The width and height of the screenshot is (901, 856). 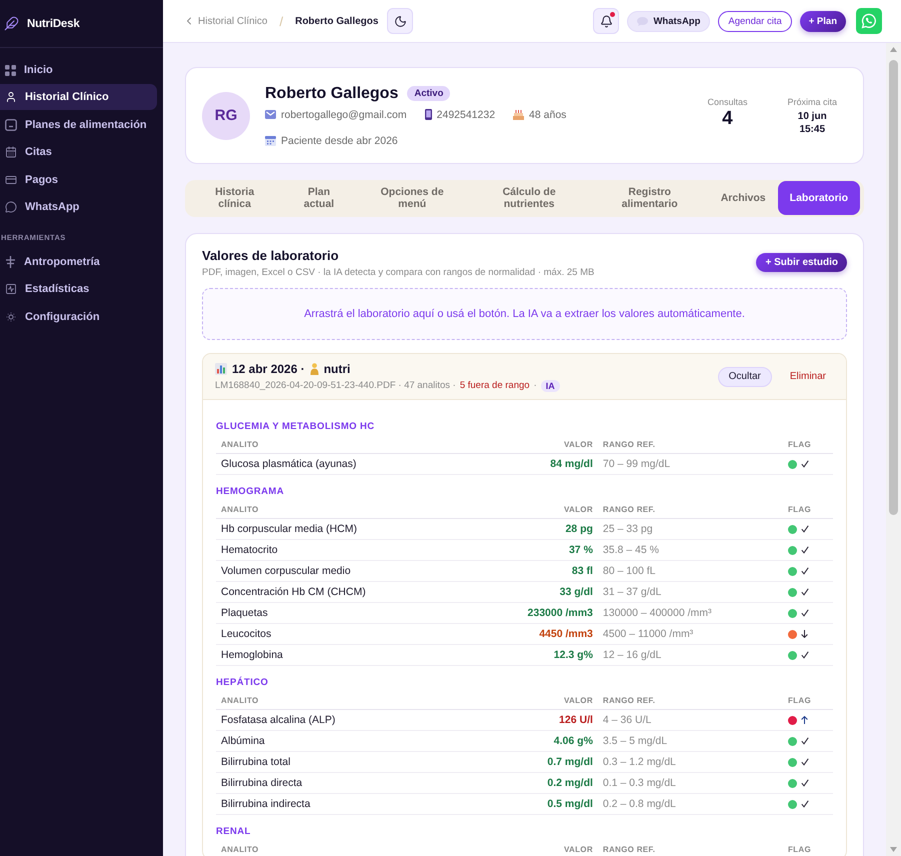 What do you see at coordinates (337, 369) in the screenshot?
I see `study-author: nutri` at bounding box center [337, 369].